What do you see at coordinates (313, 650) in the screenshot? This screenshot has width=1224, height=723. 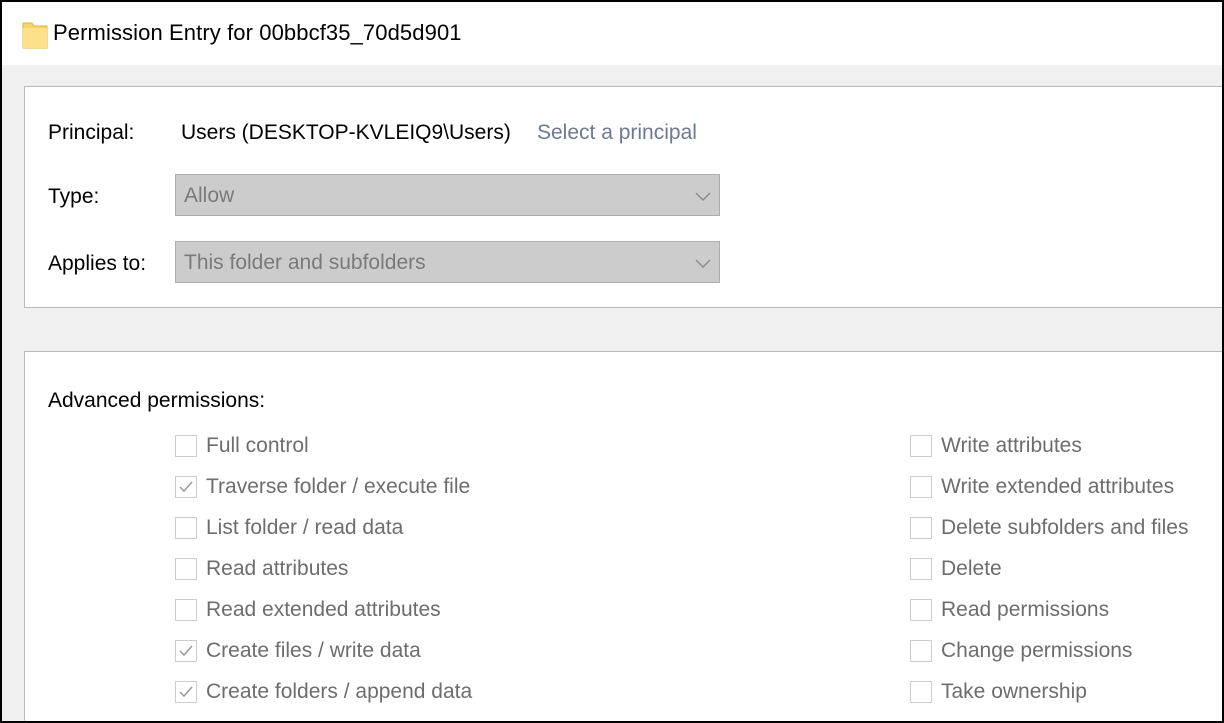 I see `permission-label: Create files / write data` at bounding box center [313, 650].